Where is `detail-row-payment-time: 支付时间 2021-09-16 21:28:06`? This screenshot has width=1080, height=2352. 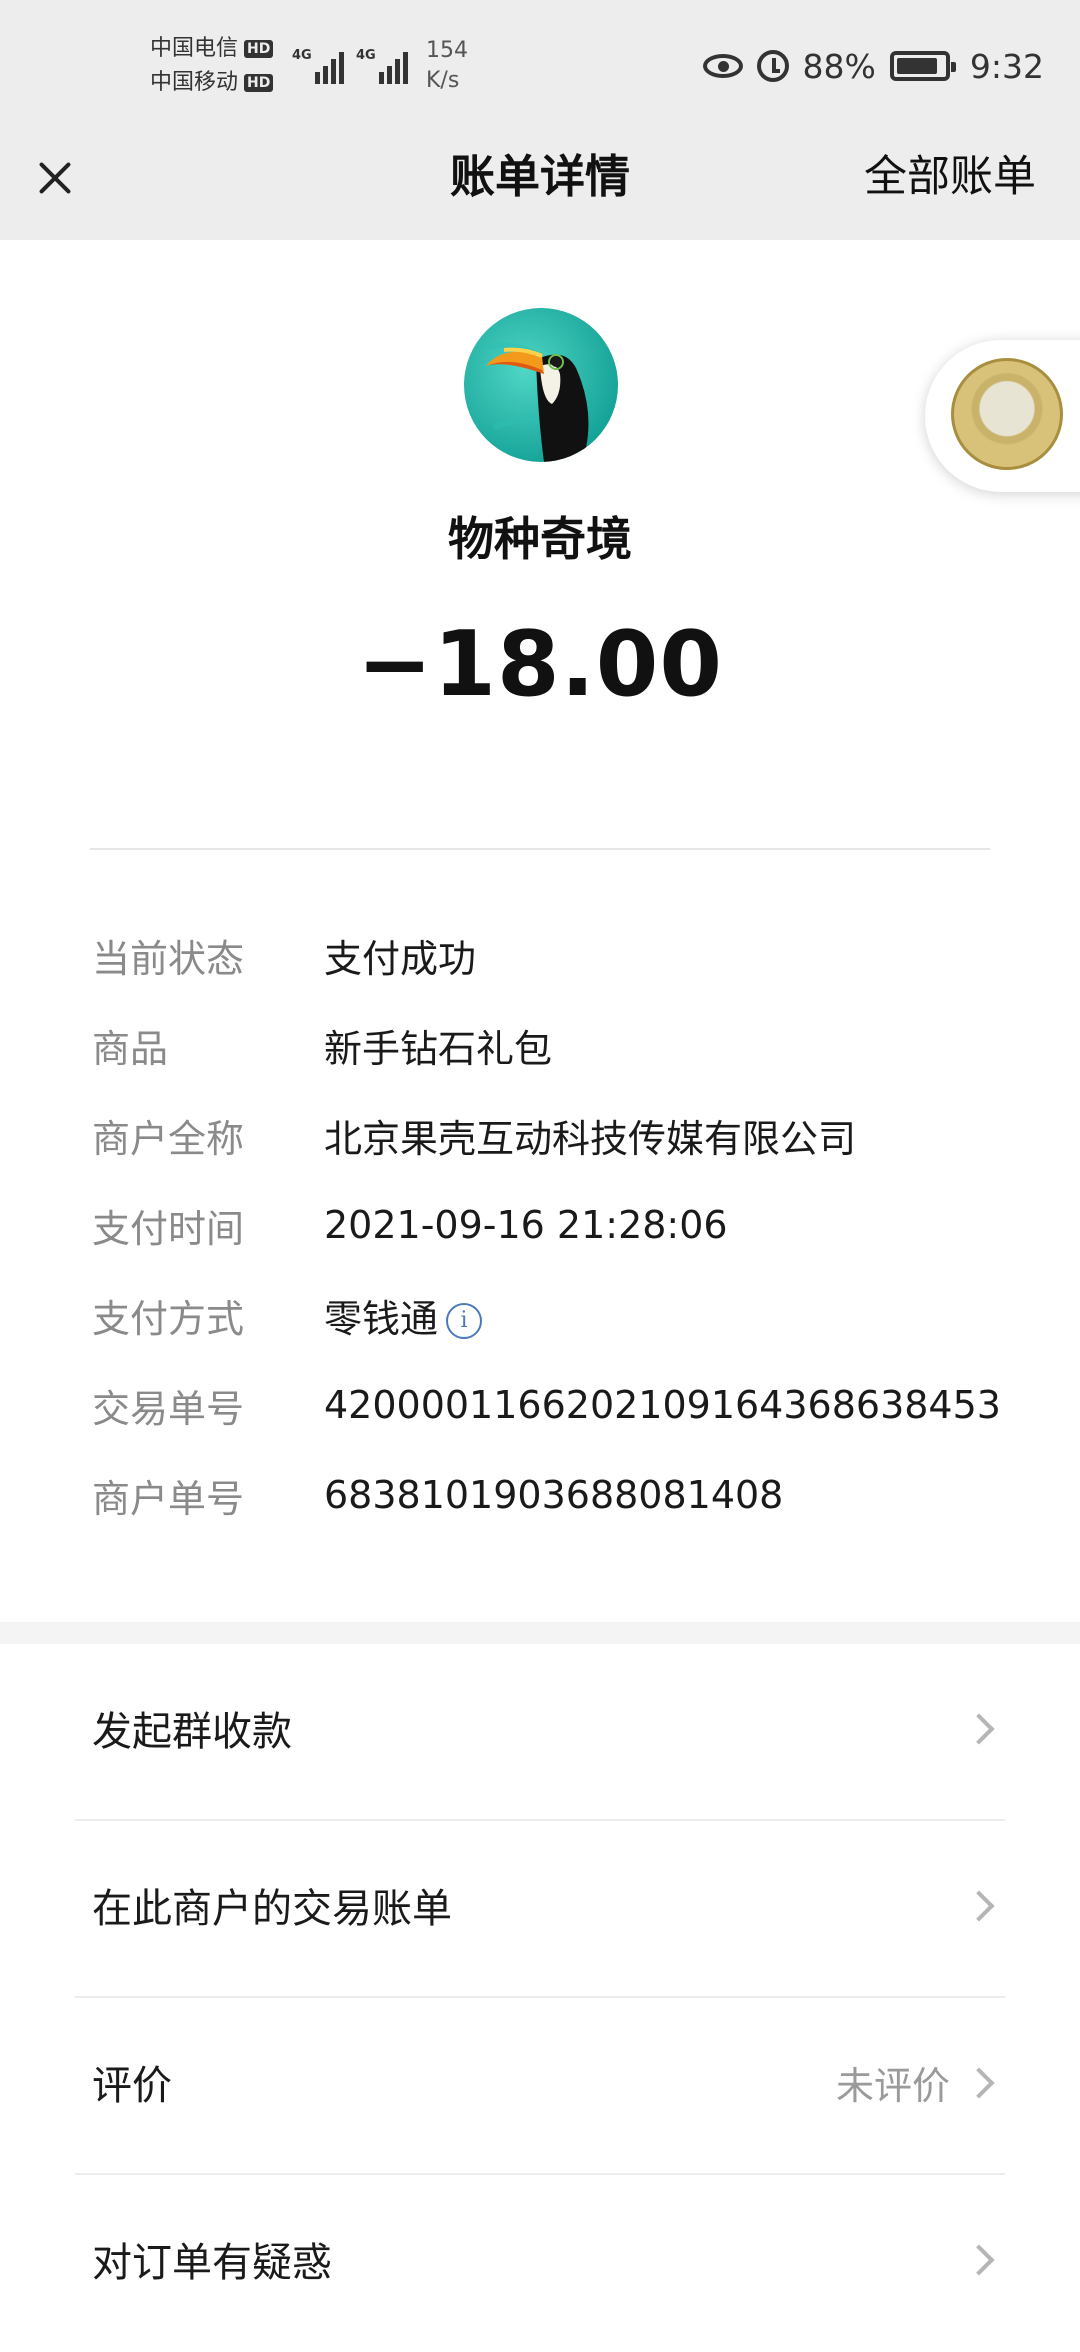 detail-row-payment-time: 支付时间 2021-09-16 21:28:06 is located at coordinates (572, 1225).